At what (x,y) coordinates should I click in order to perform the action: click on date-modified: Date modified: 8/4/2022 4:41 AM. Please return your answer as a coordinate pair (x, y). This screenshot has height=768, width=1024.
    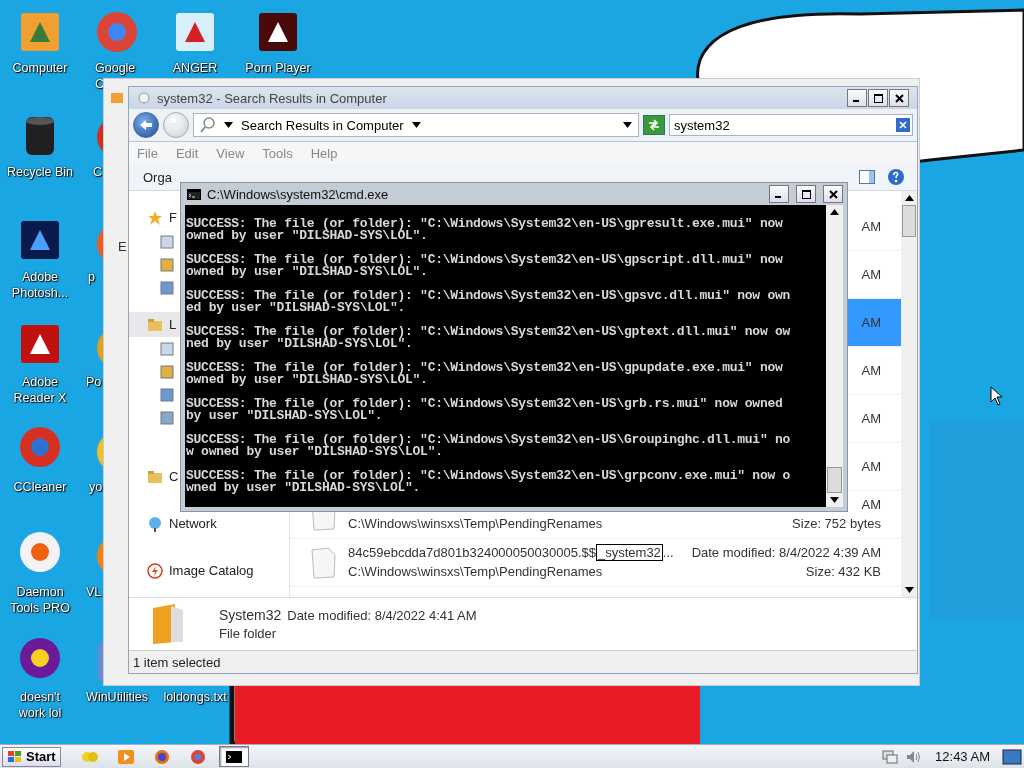
    Looking at the image, I should click on (382, 615).